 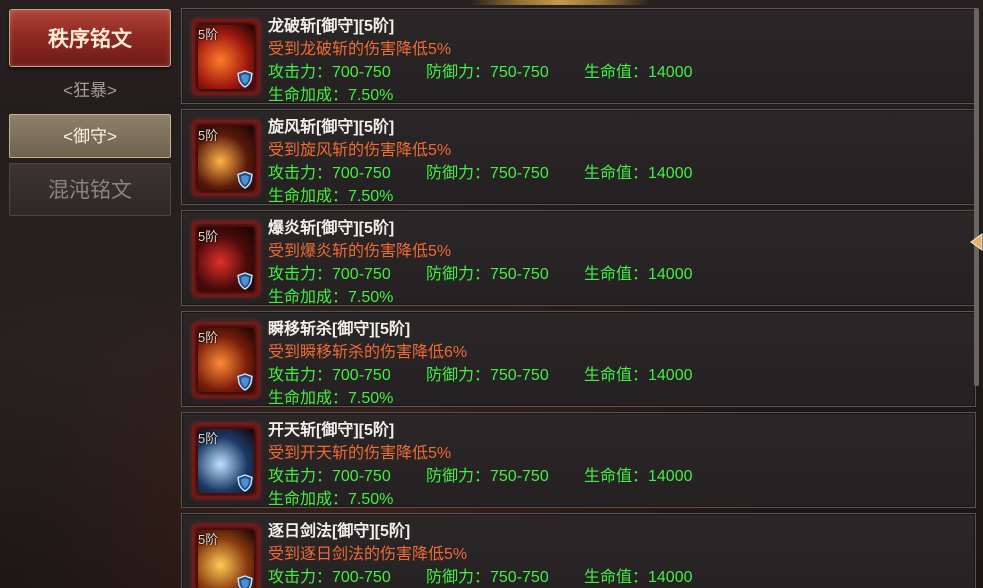 I want to click on inscription-effect: 受到爆炎斩的伤害降低5%, so click(x=360, y=251).